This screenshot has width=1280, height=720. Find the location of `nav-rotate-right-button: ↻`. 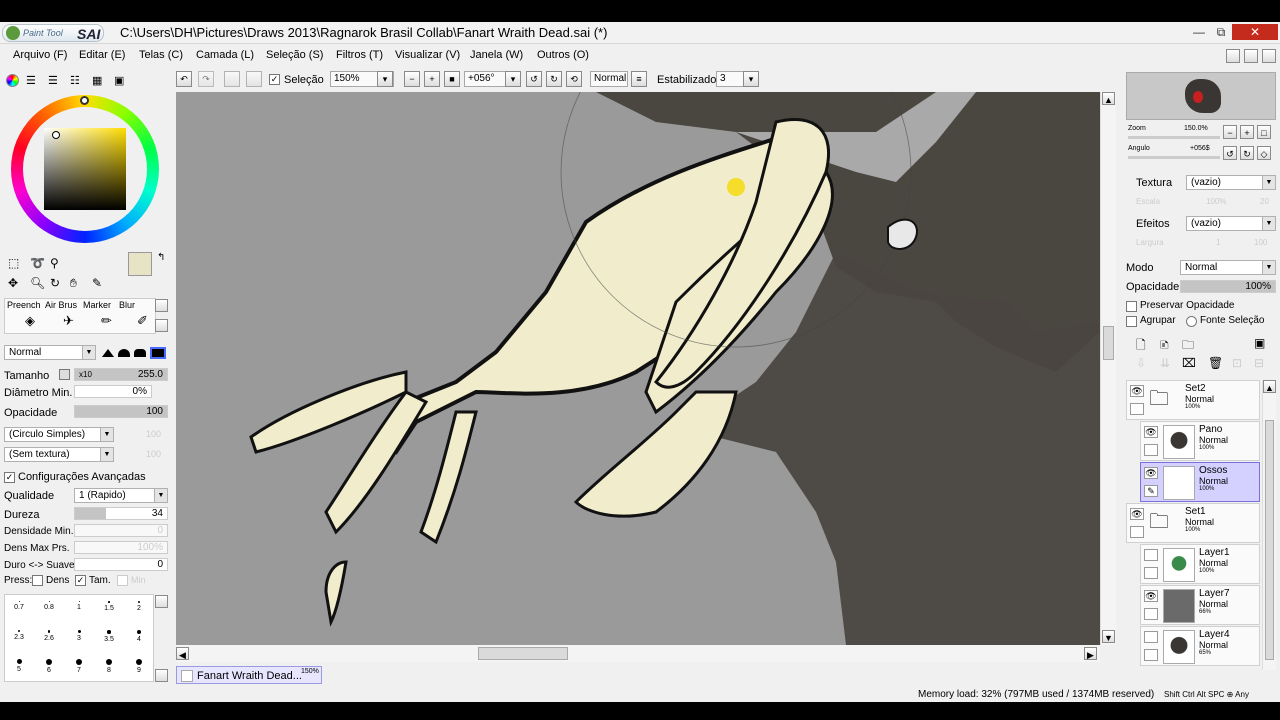

nav-rotate-right-button: ↻ is located at coordinates (1247, 153).